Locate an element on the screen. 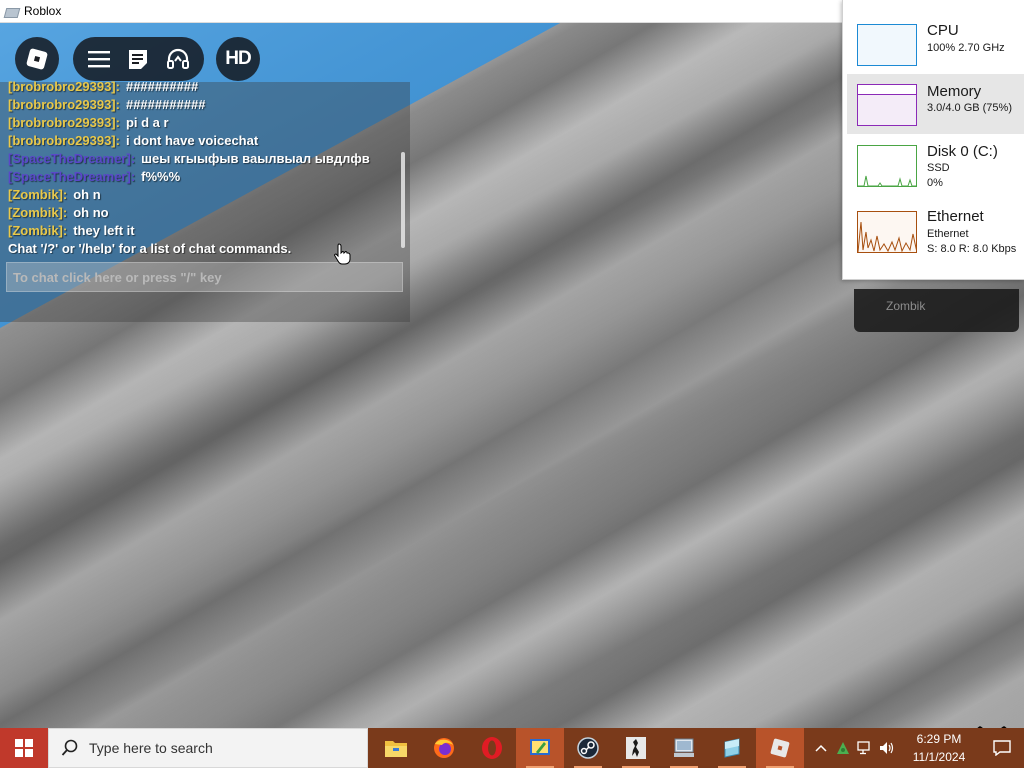 The image size is (1024, 768). taskbar-apps is located at coordinates (588, 748).